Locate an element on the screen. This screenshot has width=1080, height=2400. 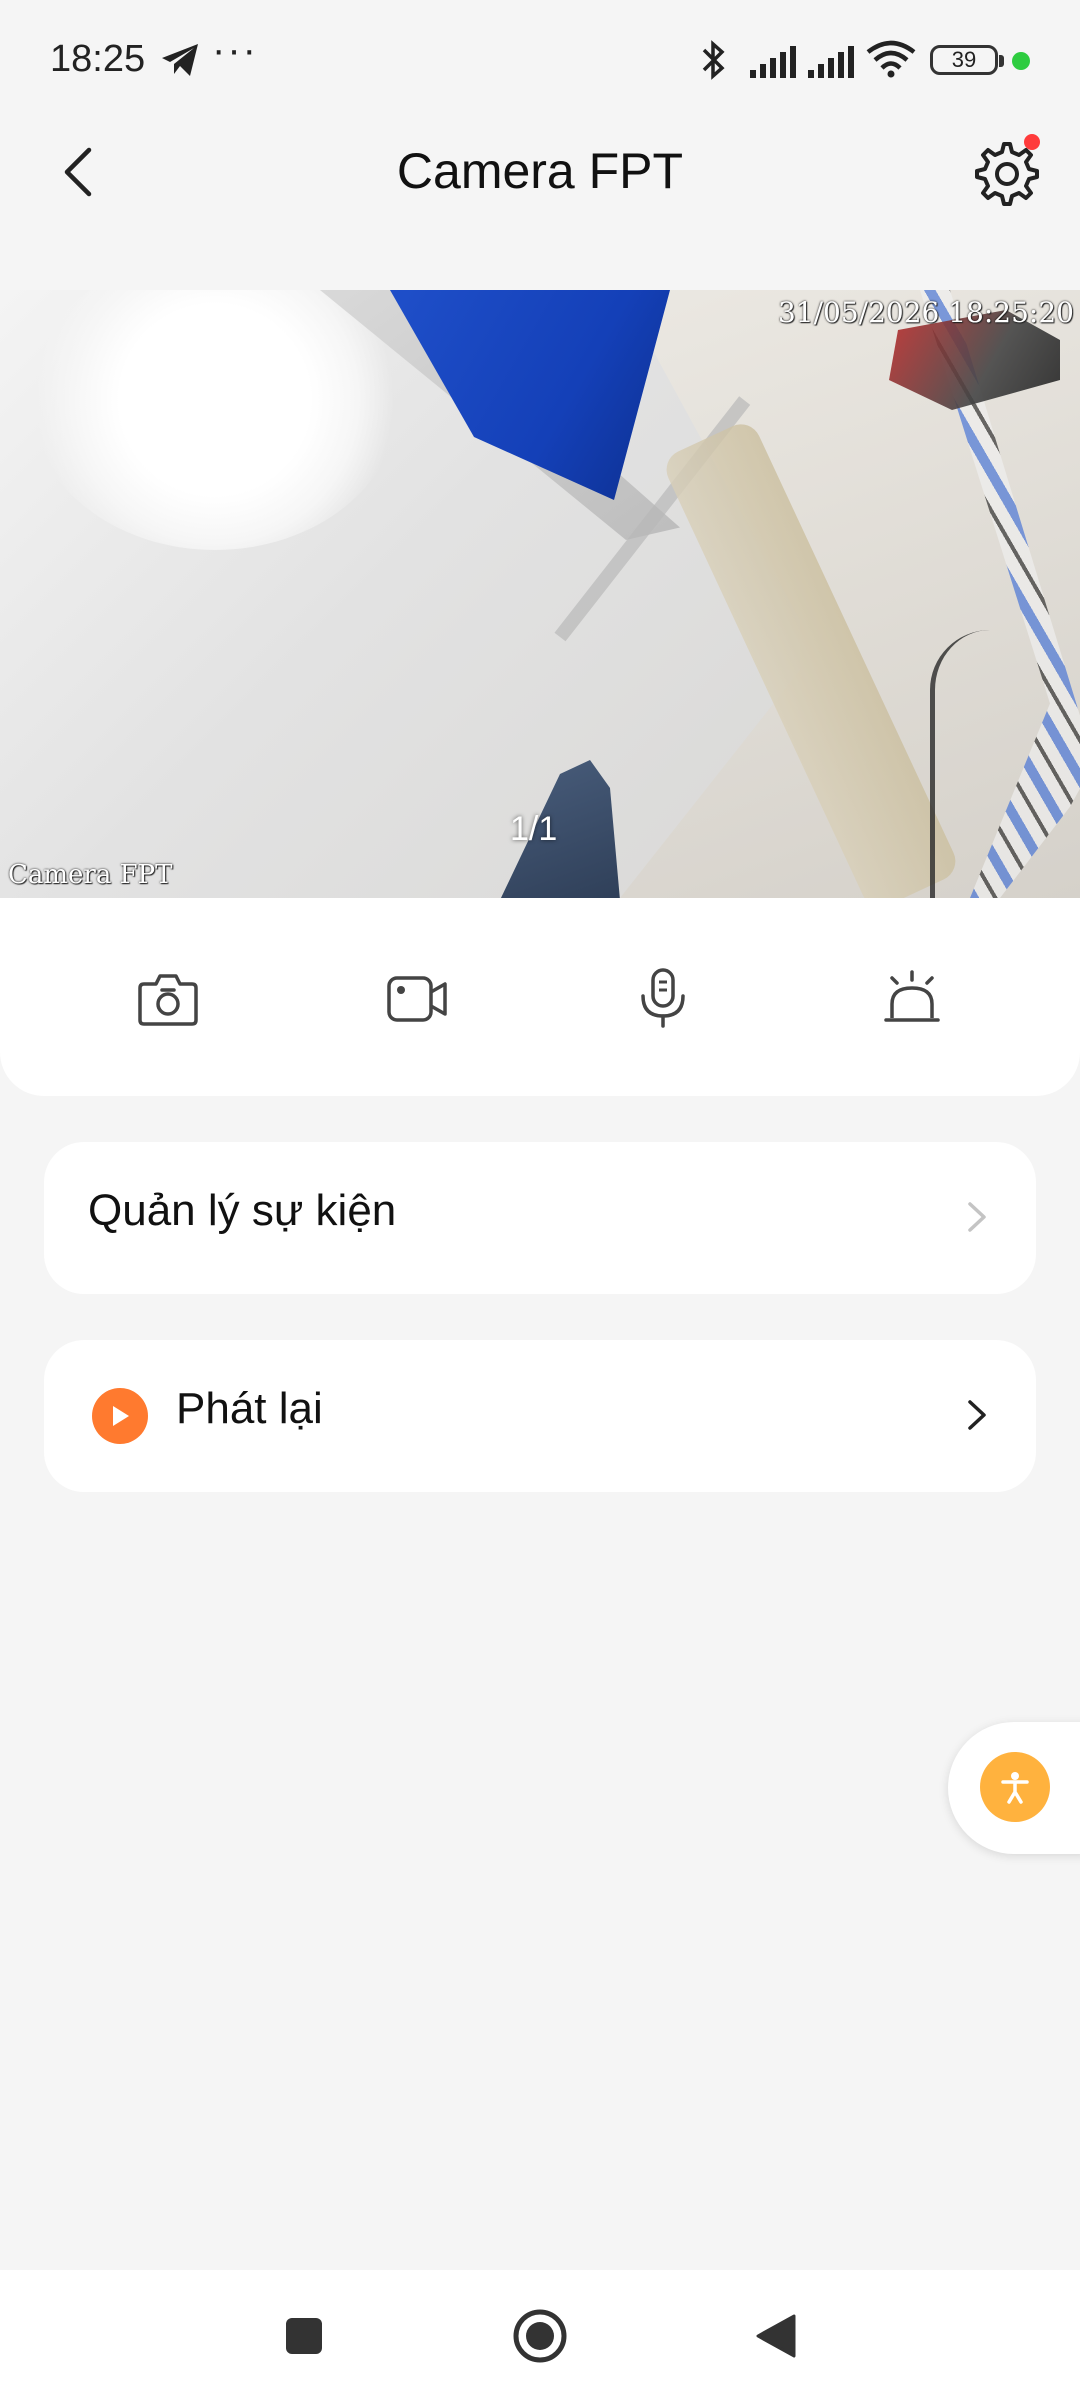
snapshot-button is located at coordinates (168, 998).